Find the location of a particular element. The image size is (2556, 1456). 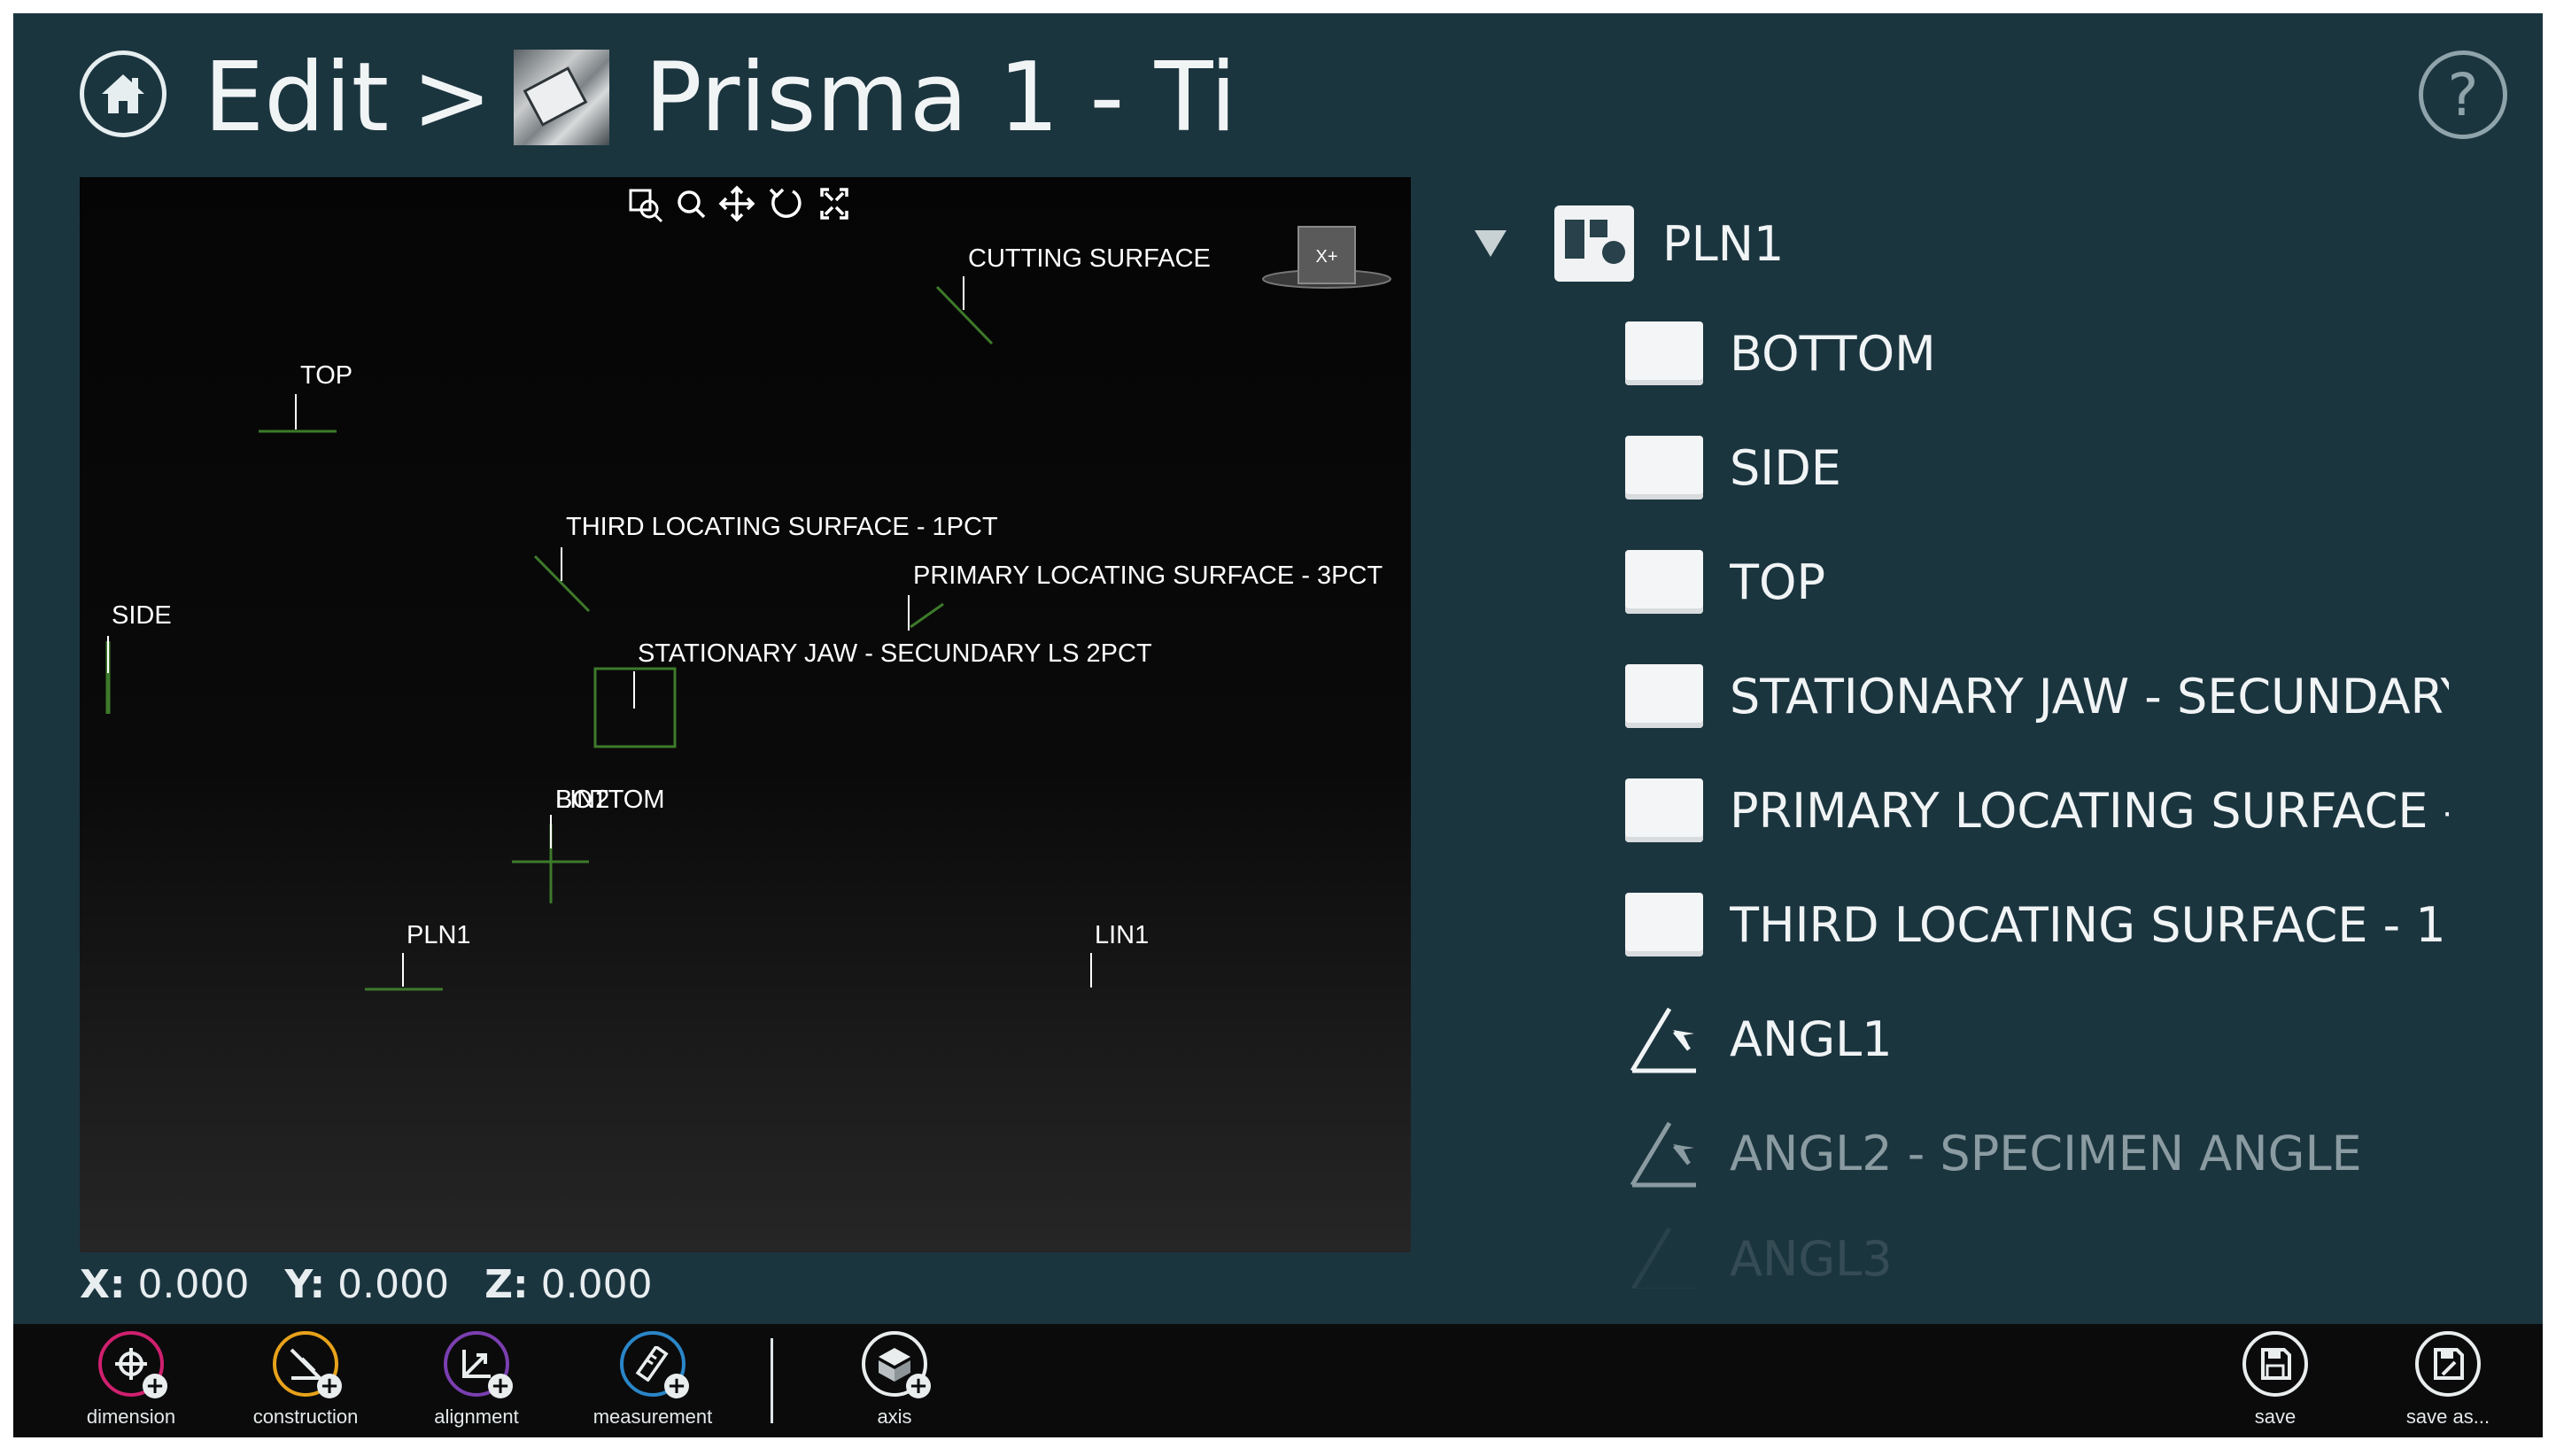

toolbar-caption: measurement is located at coordinates (653, 1417).